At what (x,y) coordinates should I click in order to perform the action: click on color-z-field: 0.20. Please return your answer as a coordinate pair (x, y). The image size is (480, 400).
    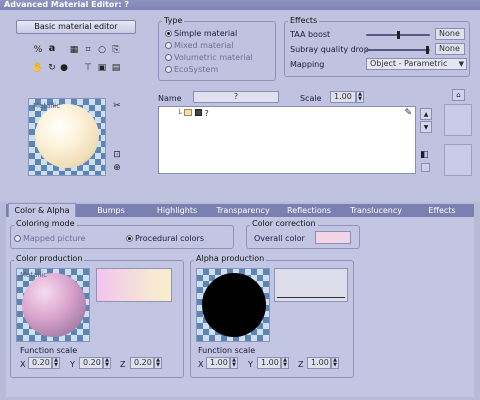
    Looking at the image, I should click on (142, 363).